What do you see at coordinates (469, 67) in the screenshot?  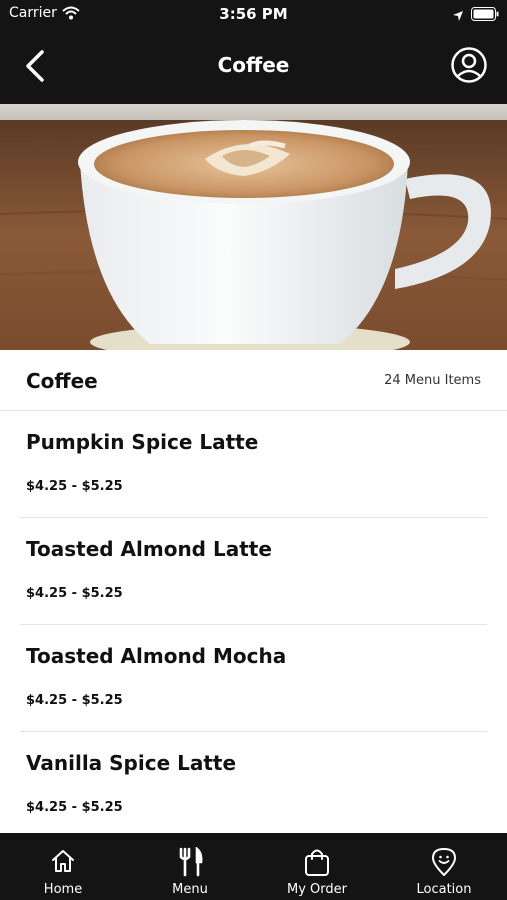 I see `account-icon` at bounding box center [469, 67].